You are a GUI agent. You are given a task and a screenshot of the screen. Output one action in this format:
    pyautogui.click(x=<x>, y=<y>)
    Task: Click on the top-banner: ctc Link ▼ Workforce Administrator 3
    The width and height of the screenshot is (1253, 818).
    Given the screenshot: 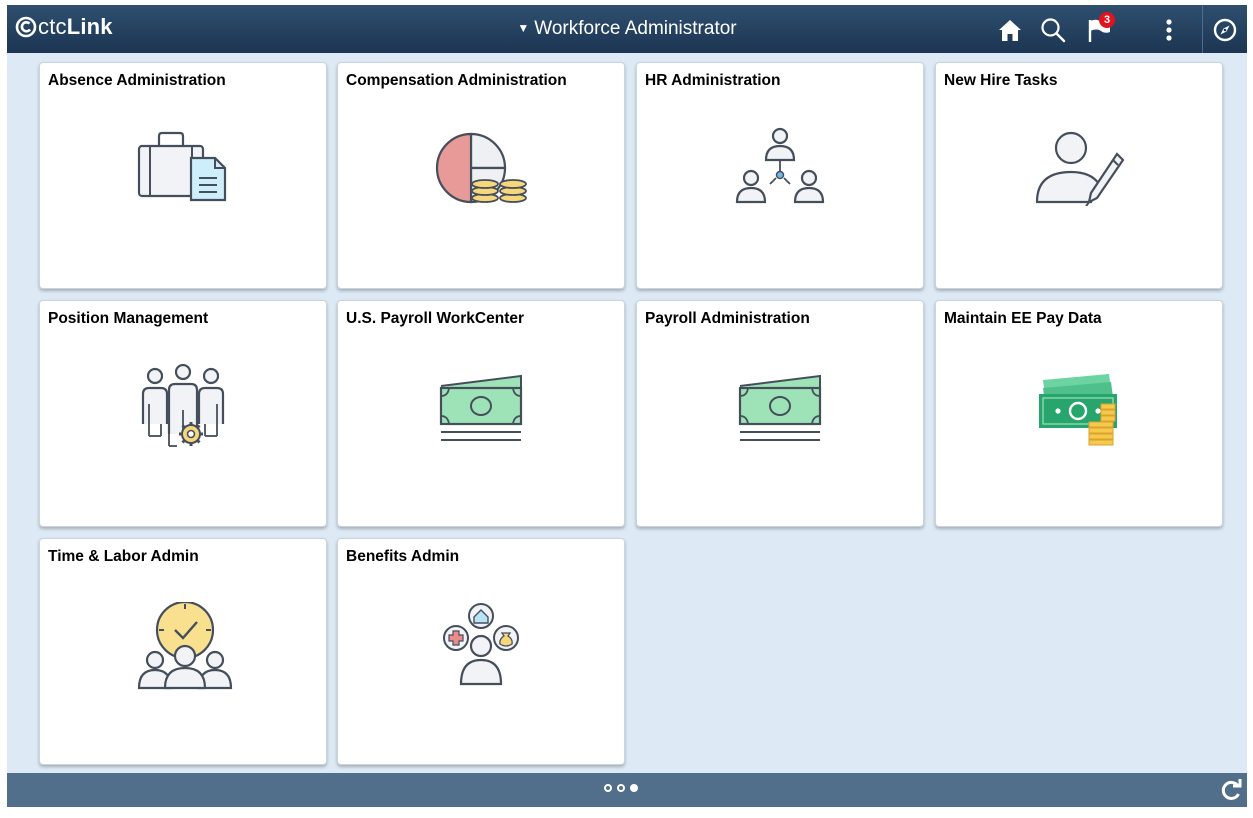 What is the action you would take?
    pyautogui.click(x=627, y=29)
    